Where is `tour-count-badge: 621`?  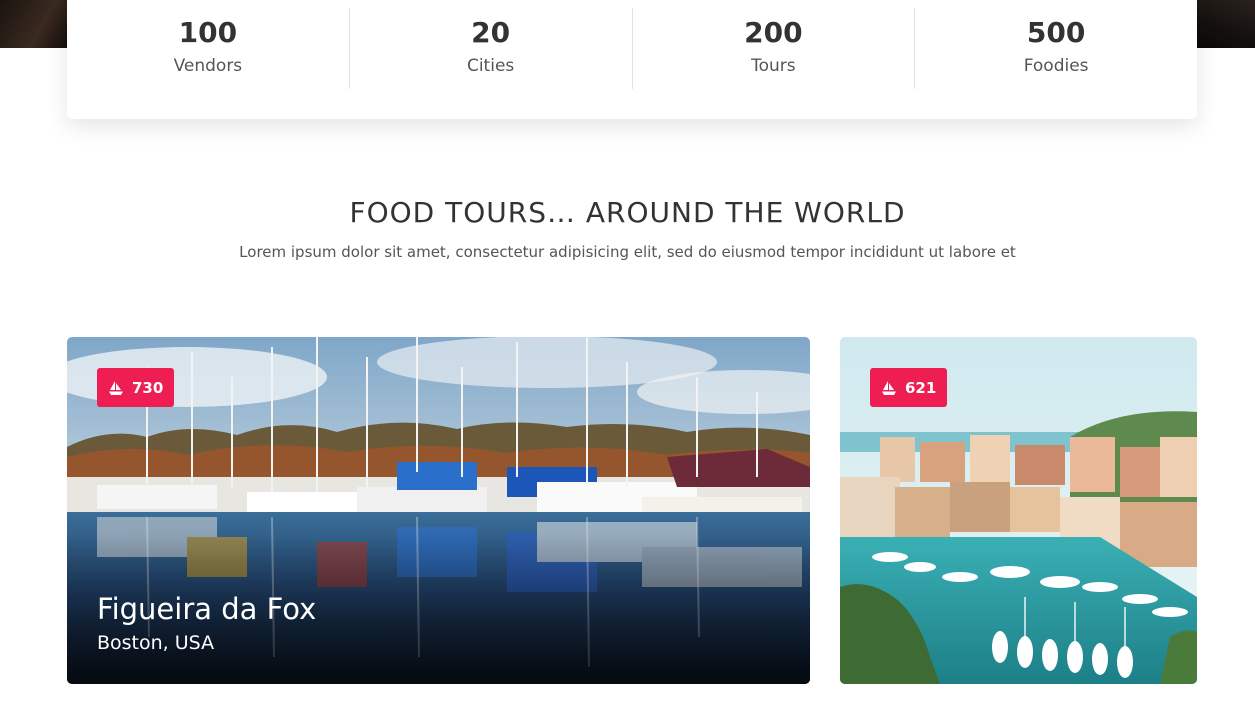
tour-count-badge: 621 is located at coordinates (909, 387).